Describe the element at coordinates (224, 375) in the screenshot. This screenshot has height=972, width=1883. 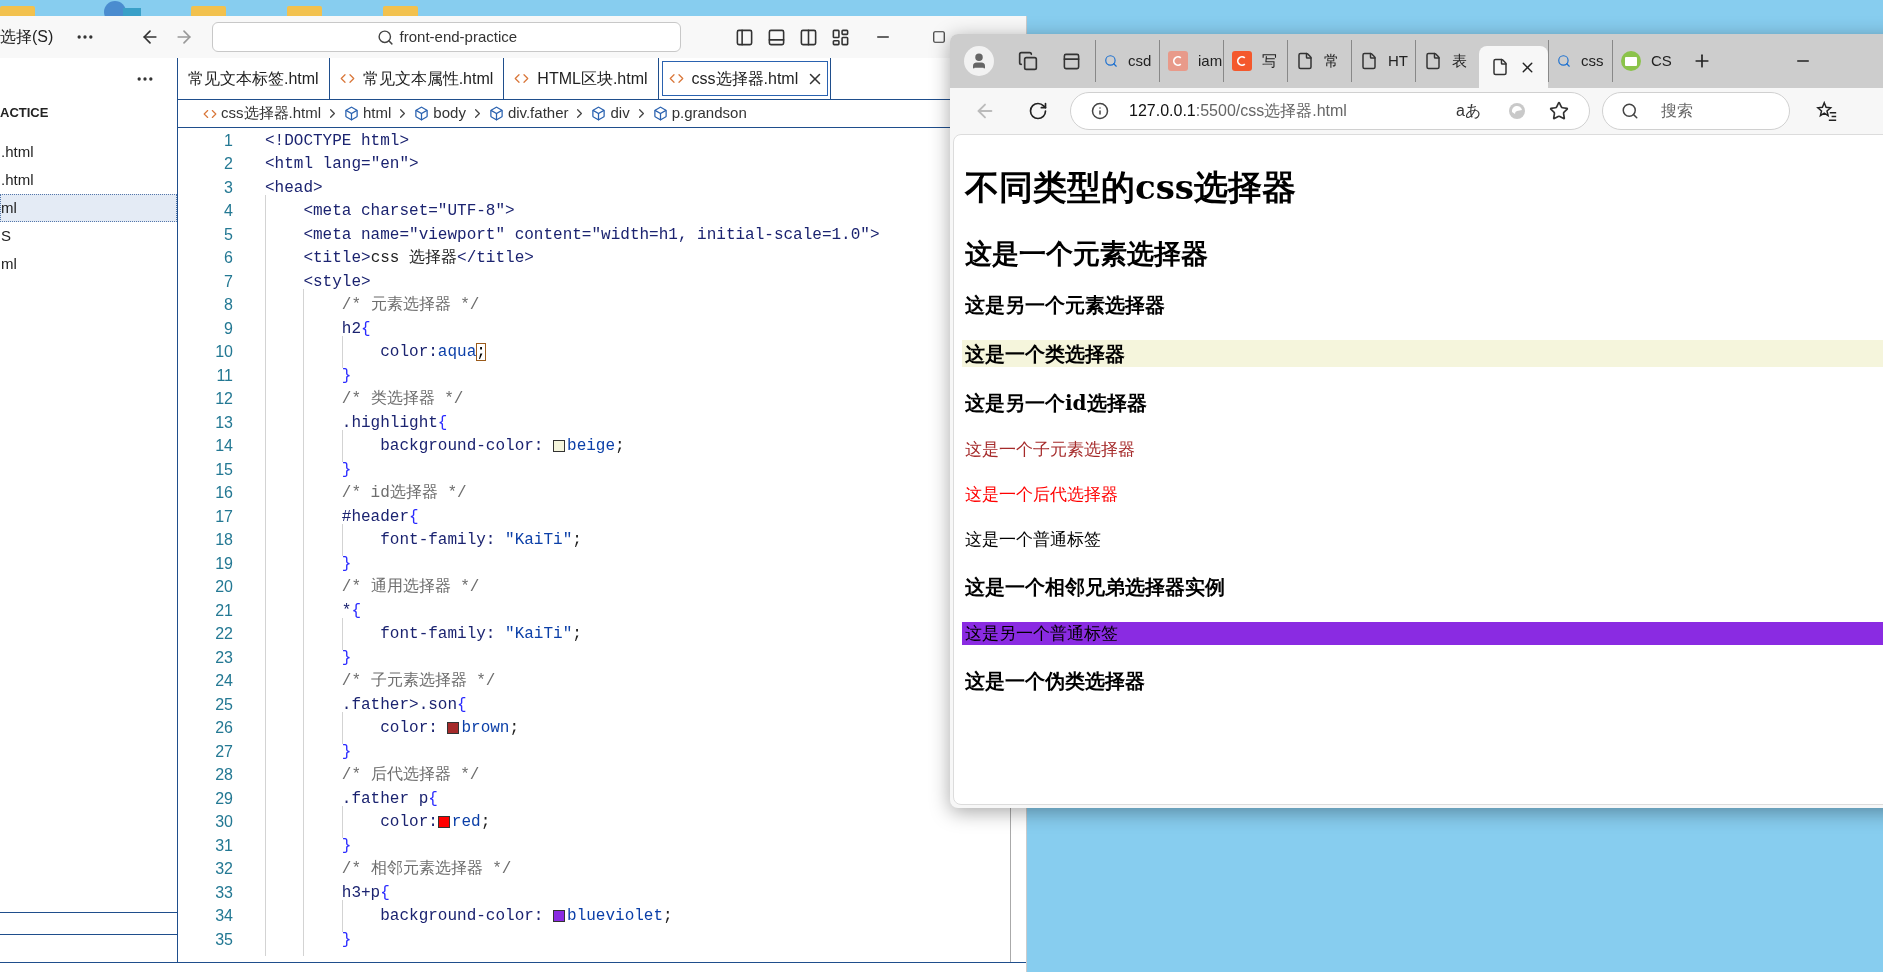
I see `line-number: 11` at that location.